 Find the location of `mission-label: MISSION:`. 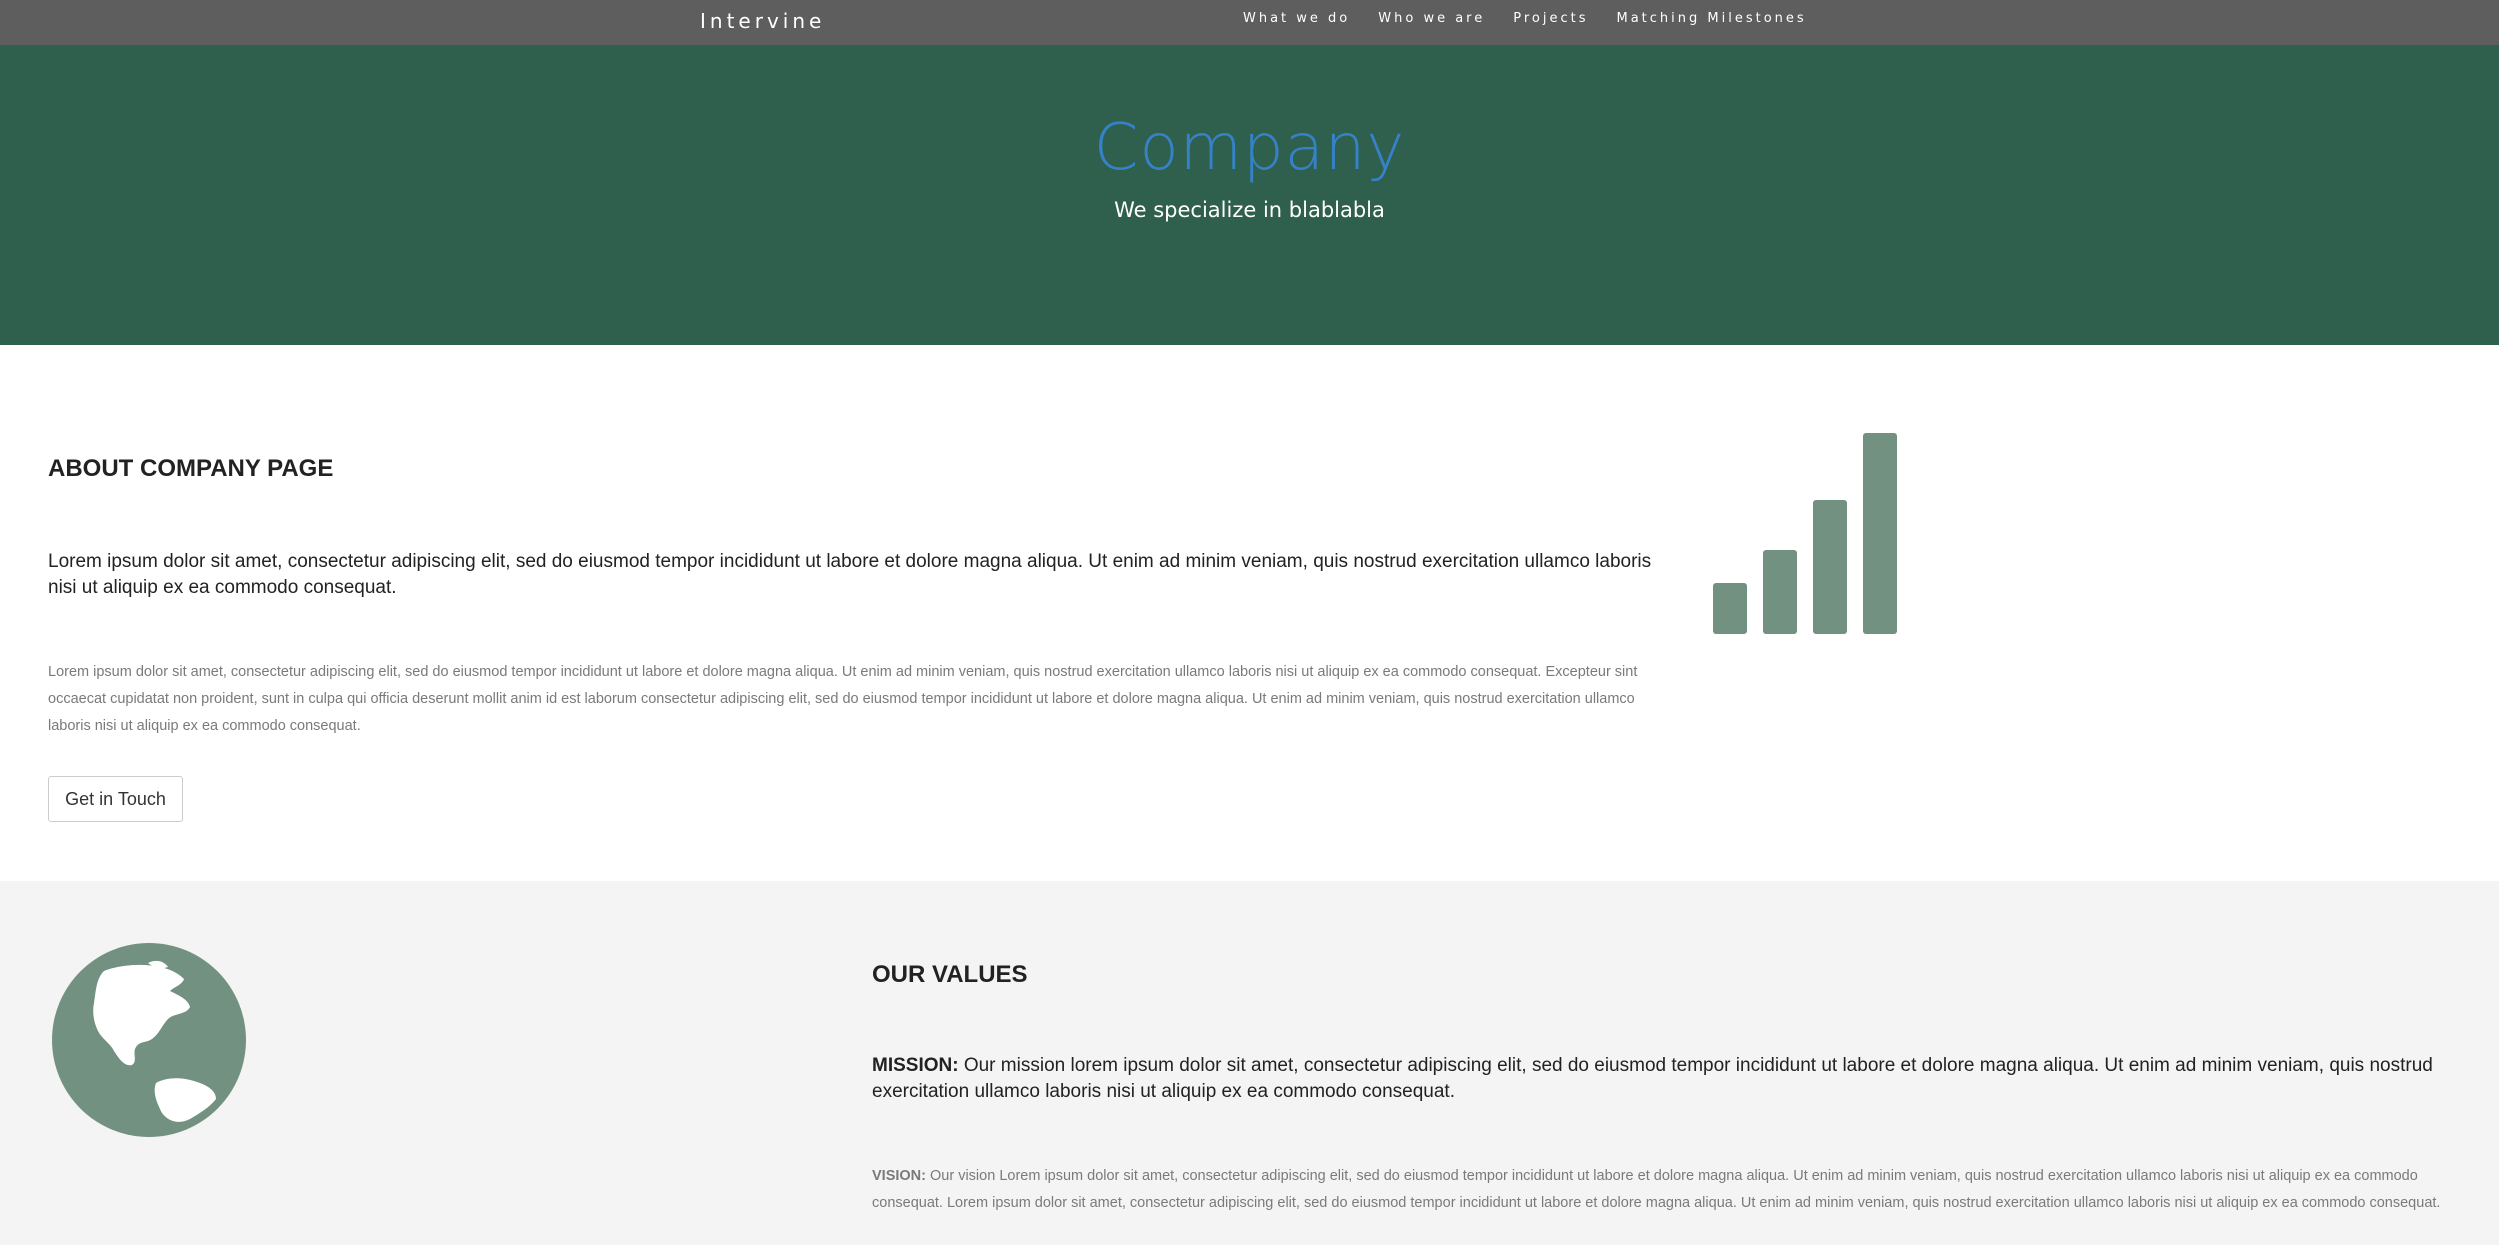

mission-label: MISSION: is located at coordinates (915, 1065).